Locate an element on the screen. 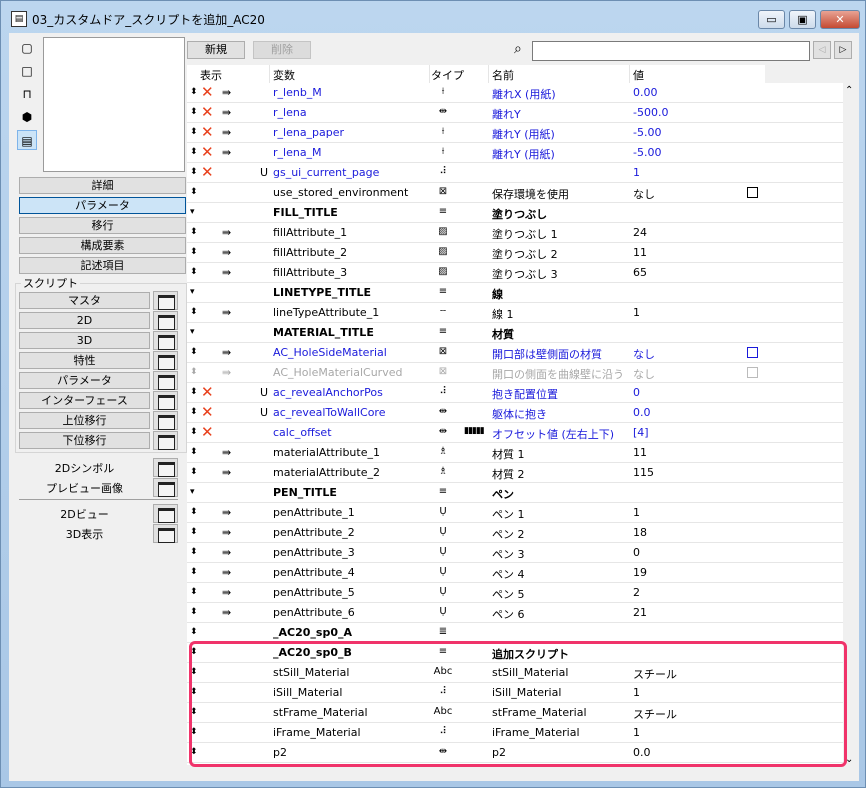 The width and height of the screenshot is (866, 788). parameter-value: 0 is located at coordinates (636, 552).